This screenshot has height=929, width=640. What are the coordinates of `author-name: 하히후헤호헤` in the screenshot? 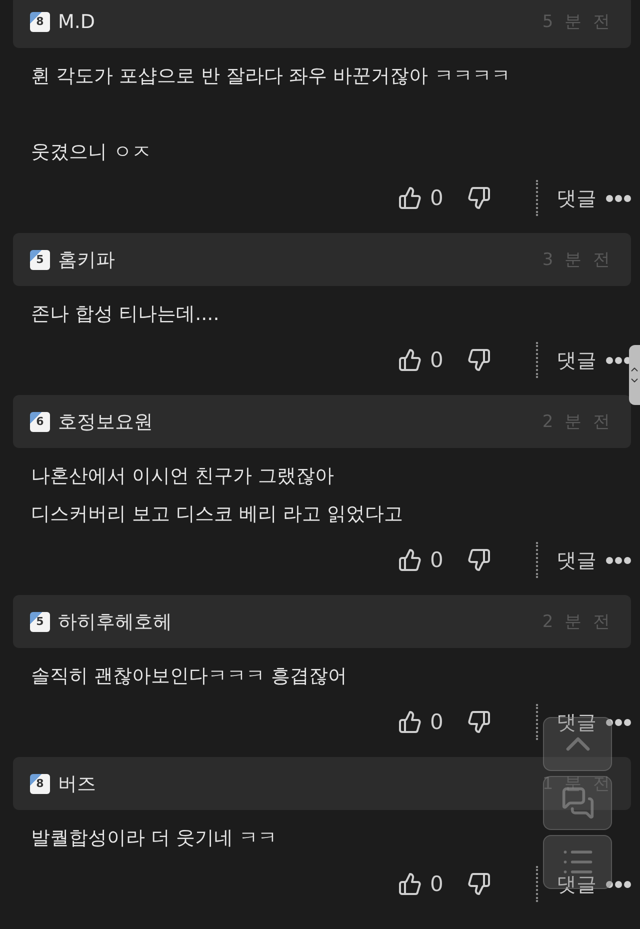 It's located at (115, 622).